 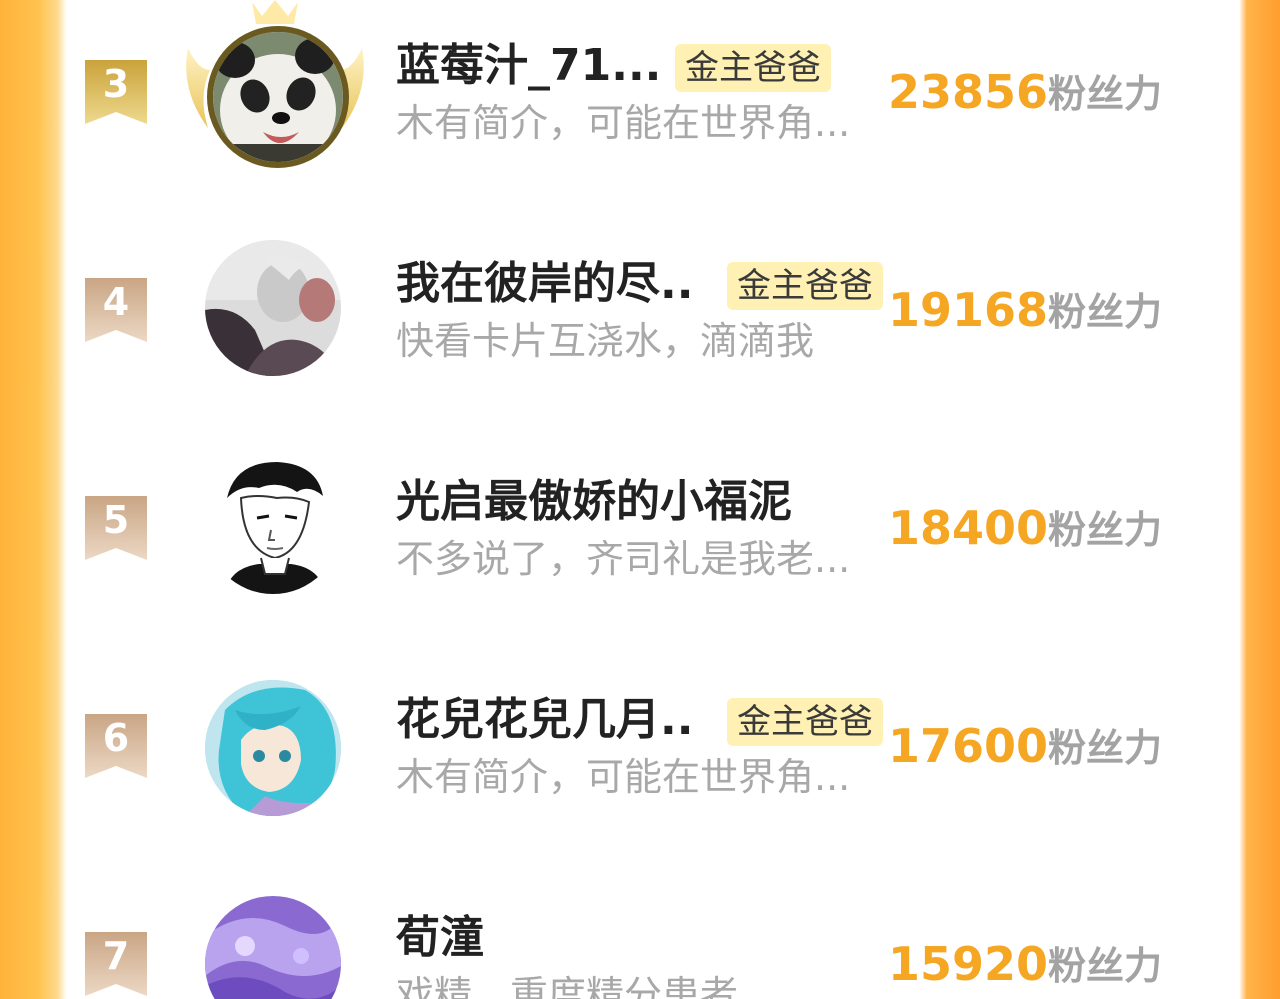 I want to click on fan-power-score: 17600, so click(x=968, y=746).